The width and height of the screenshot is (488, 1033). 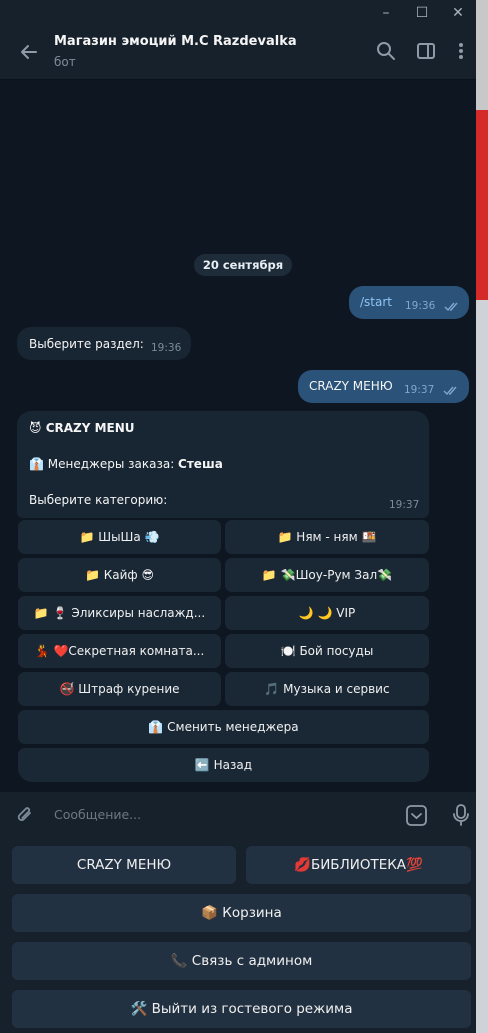 I want to click on window-titlebar: – ☐ ✕, so click(x=238, y=13).